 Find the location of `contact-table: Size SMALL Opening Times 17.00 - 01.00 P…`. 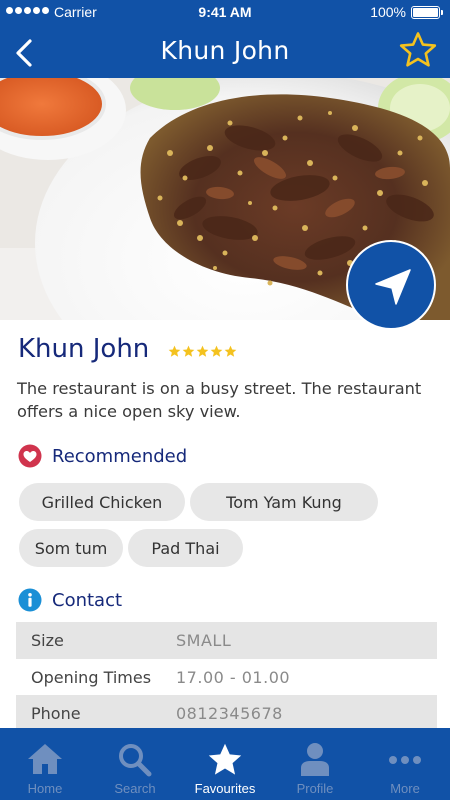

contact-table: Size SMALL Opening Times 17.00 - 01.00 P… is located at coordinates (226, 677).